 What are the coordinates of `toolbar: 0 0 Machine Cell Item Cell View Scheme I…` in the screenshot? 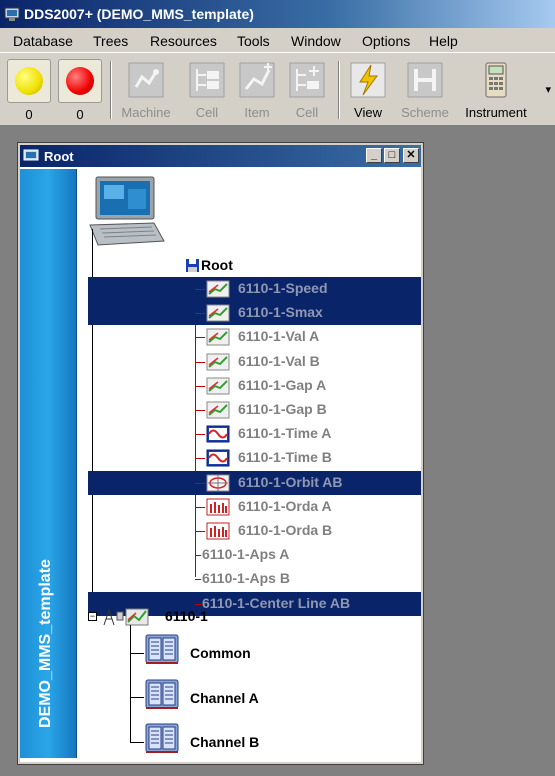 It's located at (277, 89).